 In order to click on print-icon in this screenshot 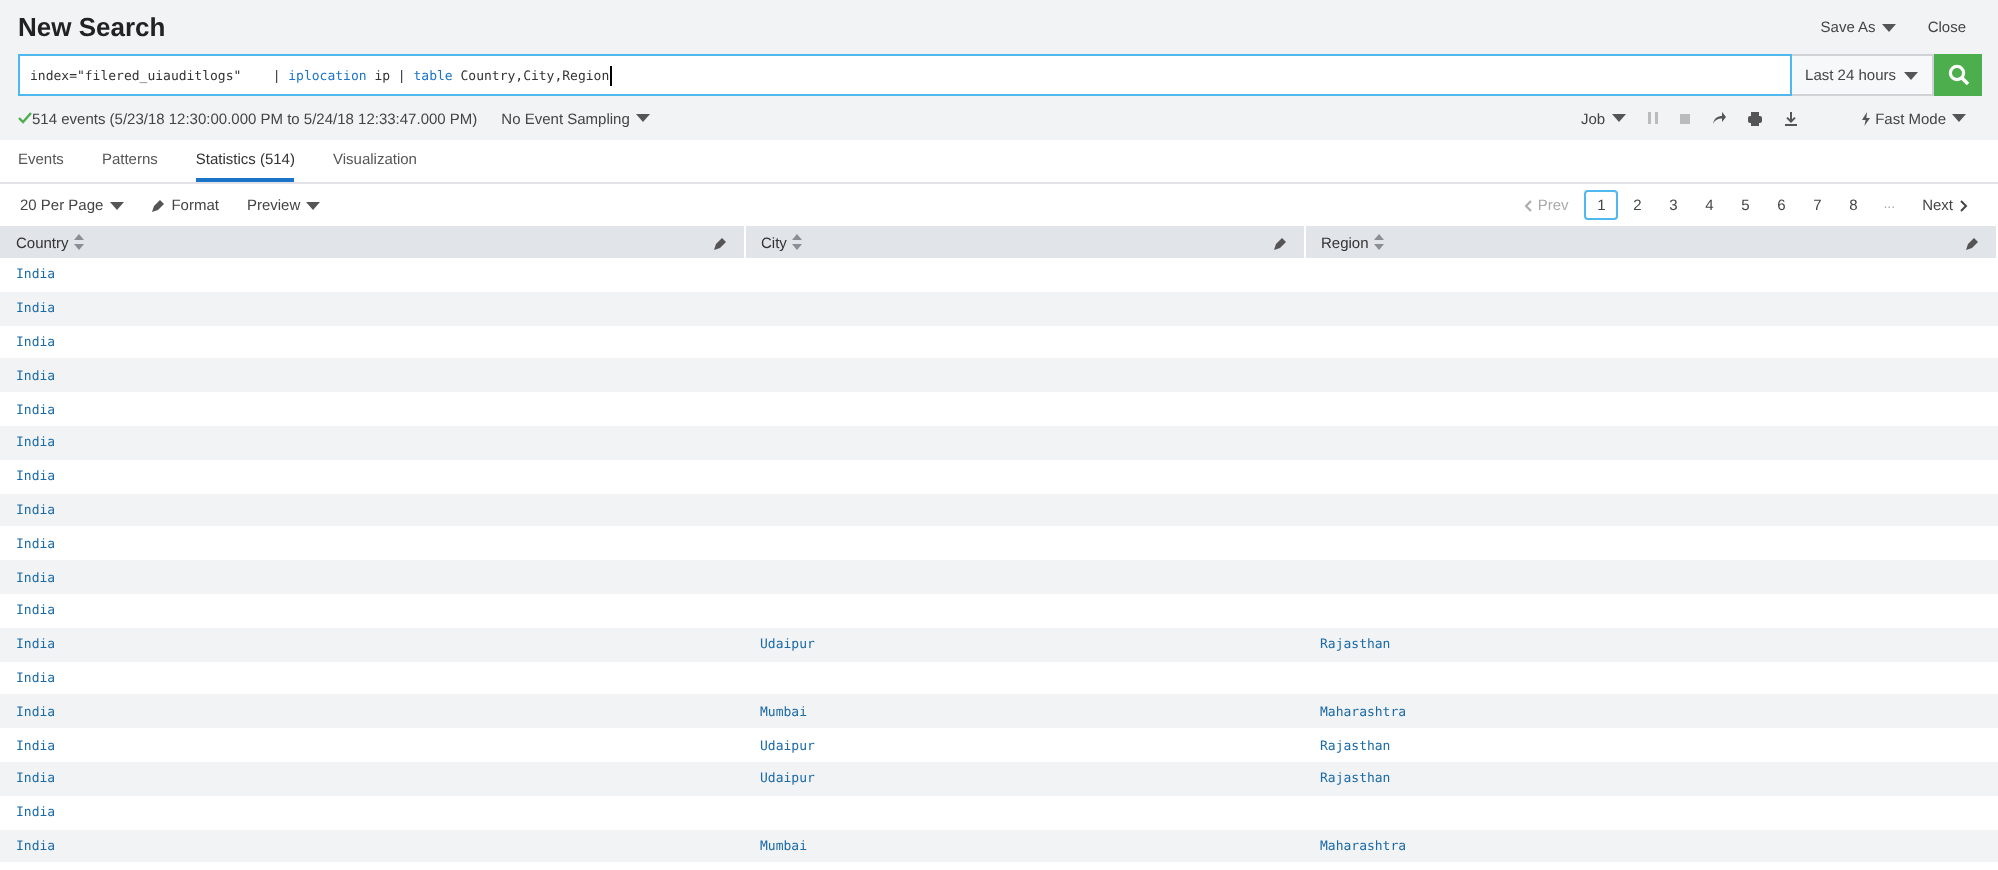, I will do `click(1754, 118)`.